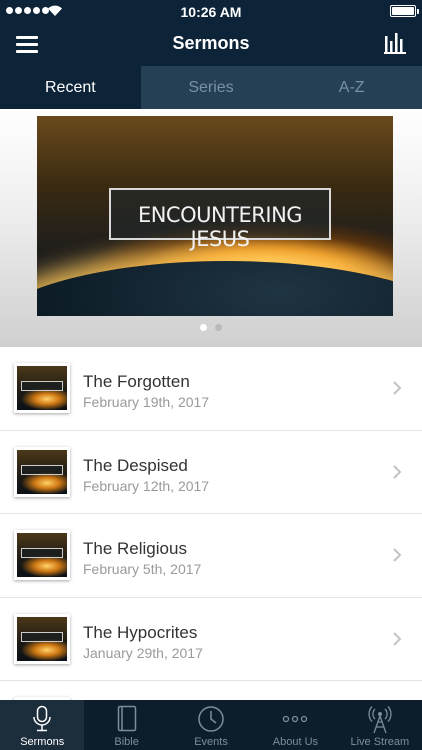 The height and width of the screenshot is (750, 422). What do you see at coordinates (395, 43) in the screenshot?
I see `audio-levels-icon` at bounding box center [395, 43].